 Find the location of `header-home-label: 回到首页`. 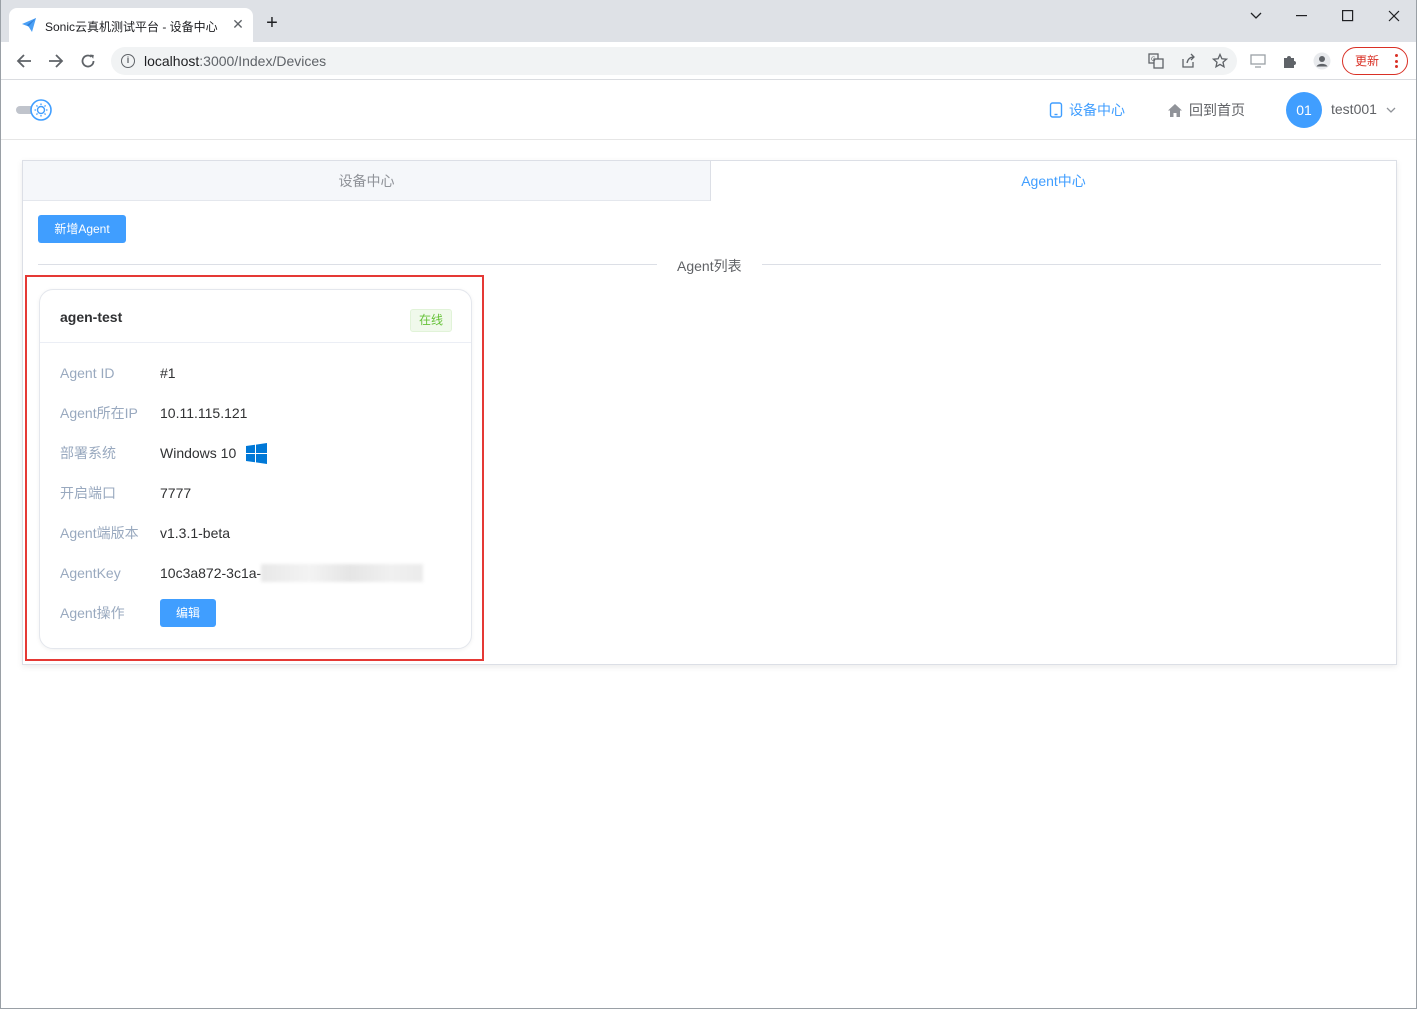

header-home-label: 回到首页 is located at coordinates (1217, 110).